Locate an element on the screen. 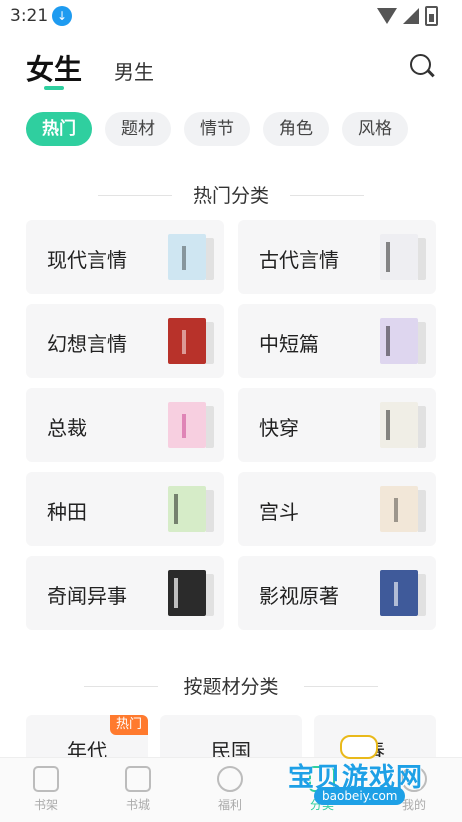 The width and height of the screenshot is (462, 822). nav-bookshelf: 书架 is located at coordinates (46, 789).